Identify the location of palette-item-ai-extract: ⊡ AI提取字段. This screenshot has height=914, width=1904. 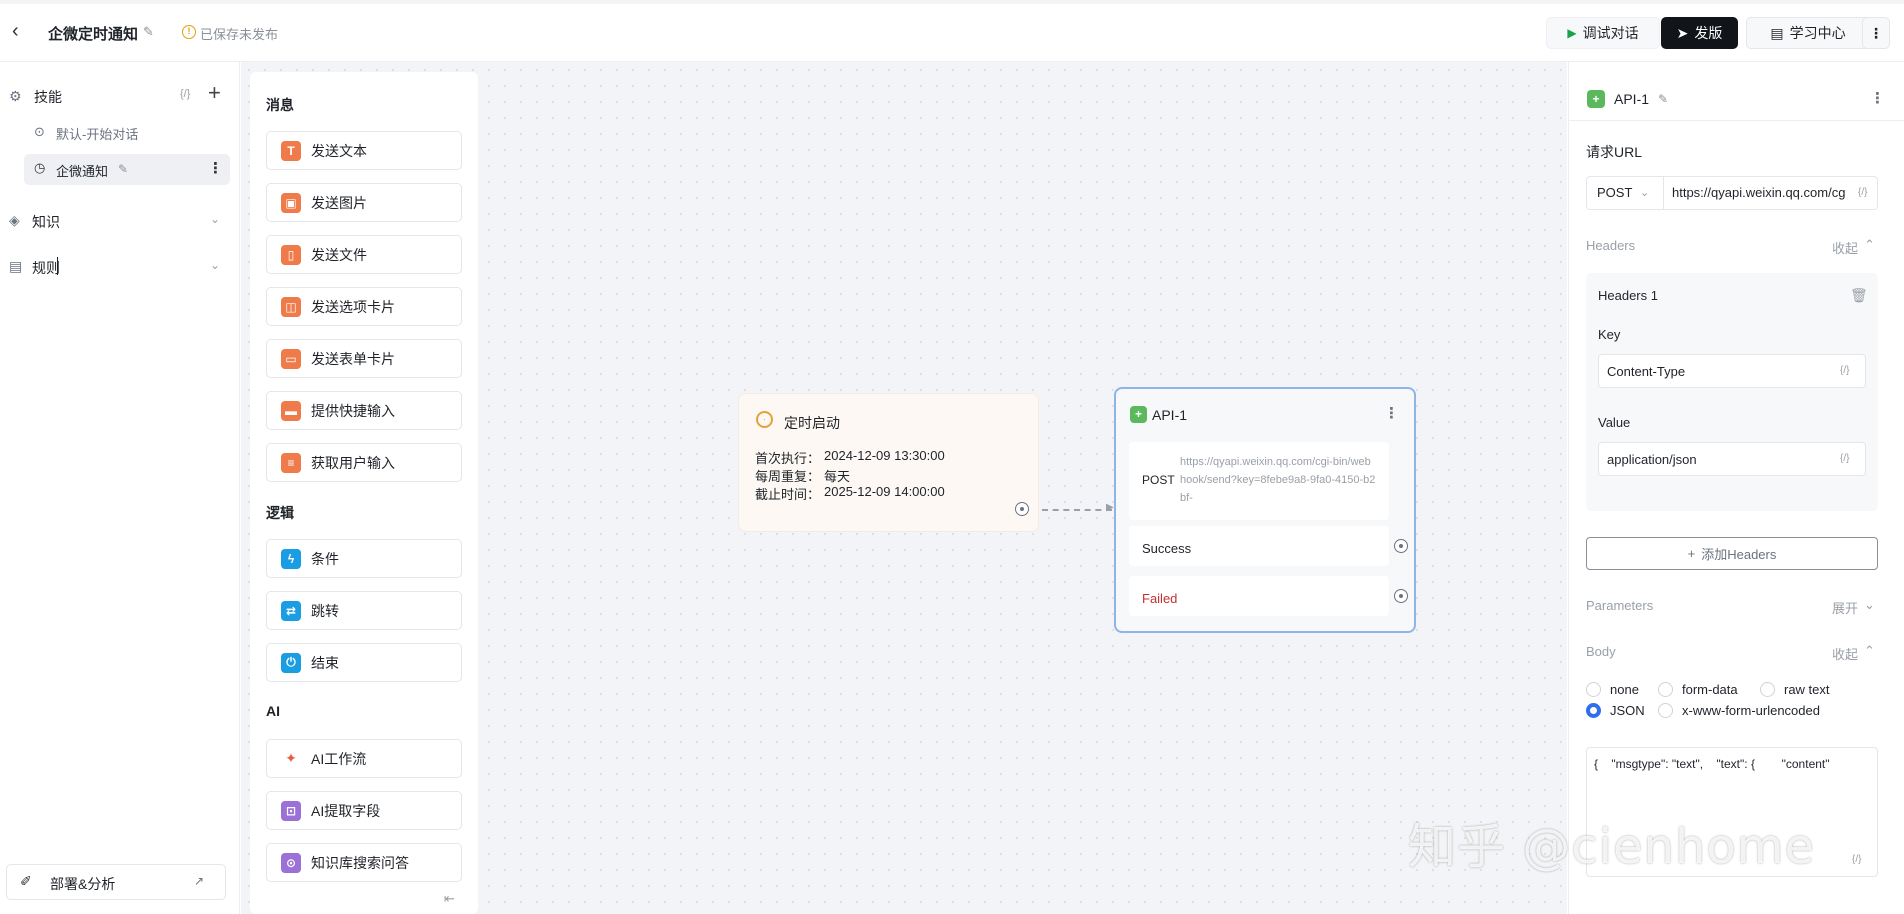
(364, 810).